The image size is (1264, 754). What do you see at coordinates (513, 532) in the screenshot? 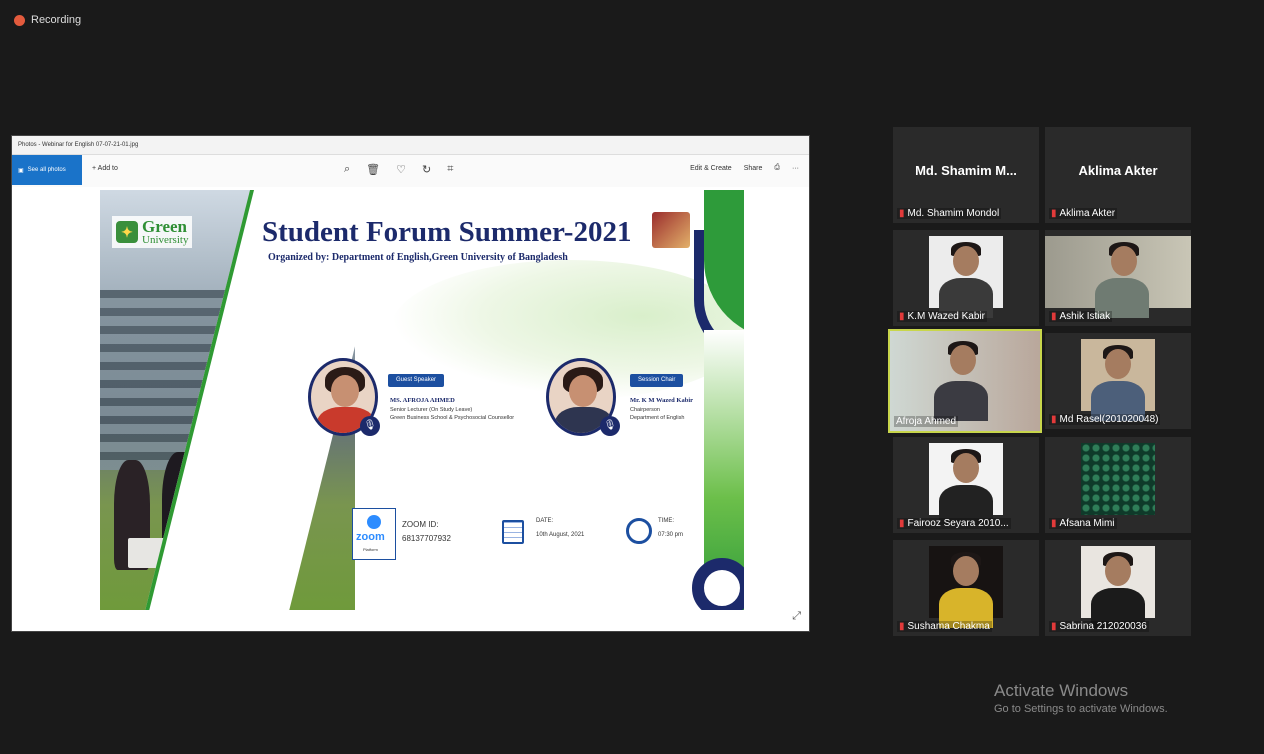
I see `calendar-icon` at bounding box center [513, 532].